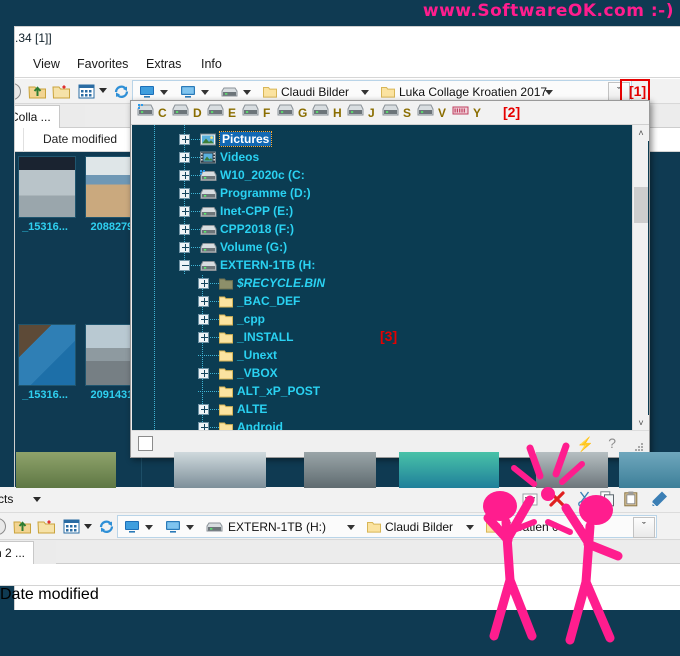  I want to click on drive-button-c: C, so click(152, 112).